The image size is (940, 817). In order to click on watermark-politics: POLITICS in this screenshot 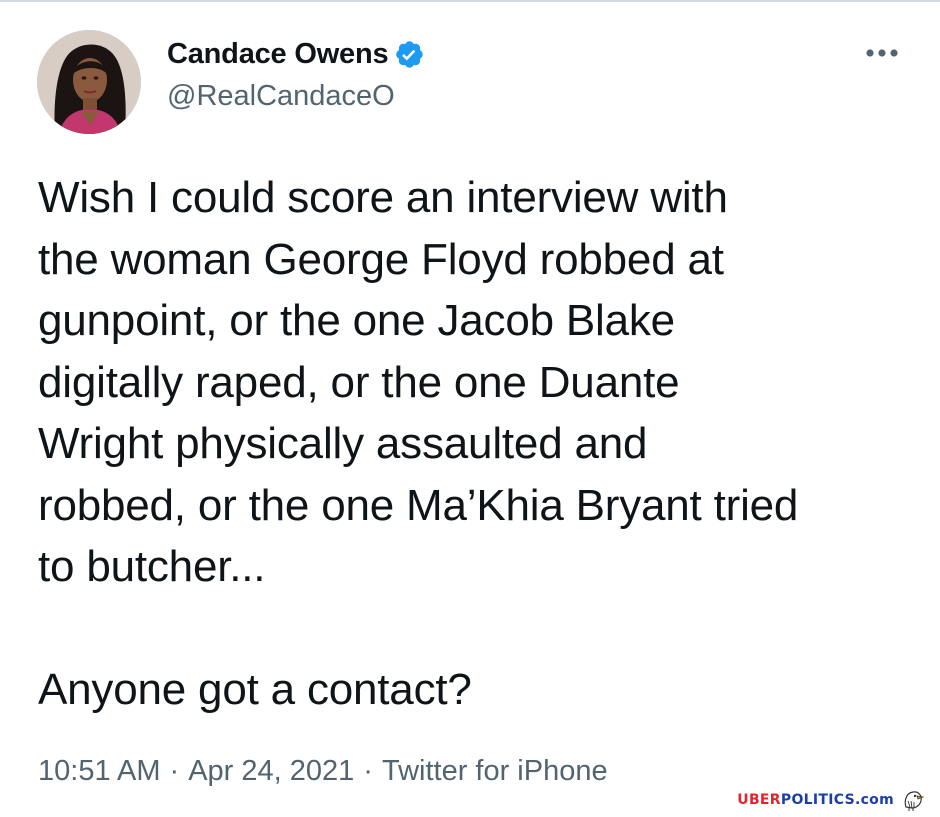, I will do `click(817, 800)`.